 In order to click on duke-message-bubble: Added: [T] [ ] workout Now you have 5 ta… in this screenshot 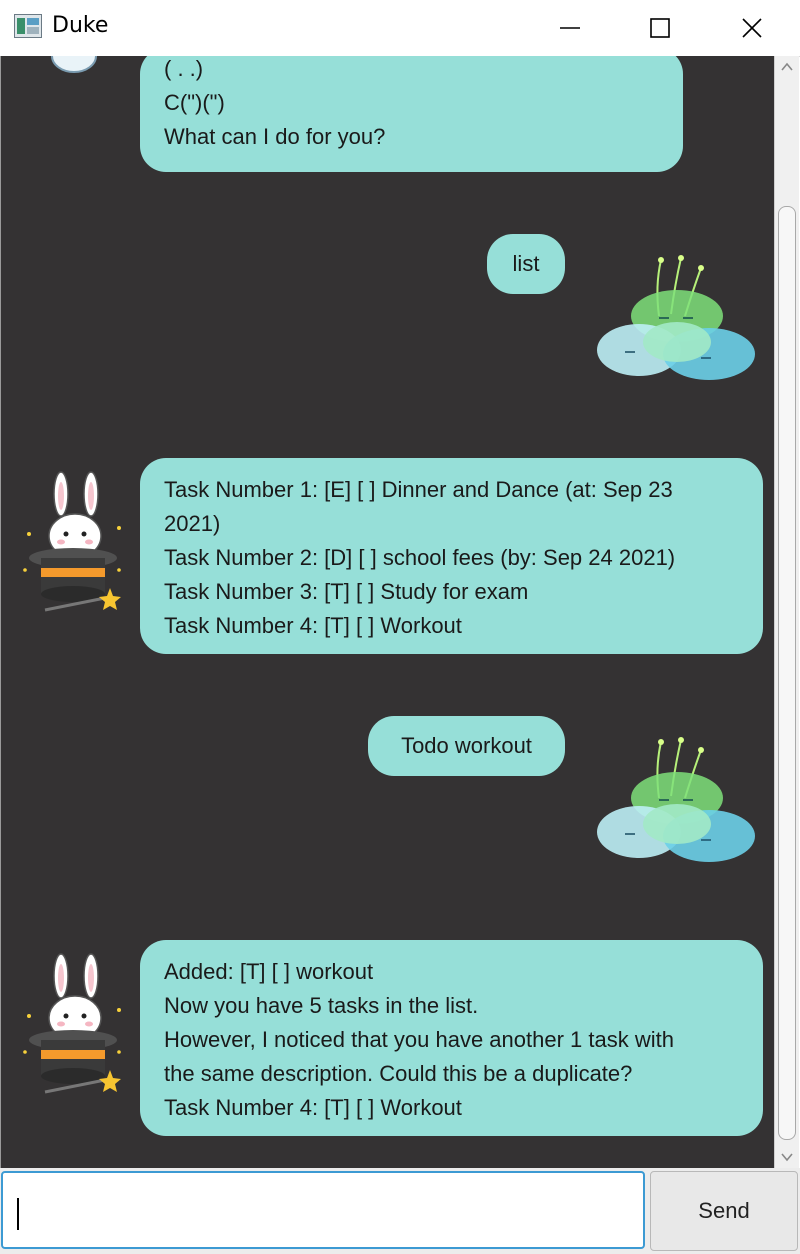, I will do `click(451, 1038)`.